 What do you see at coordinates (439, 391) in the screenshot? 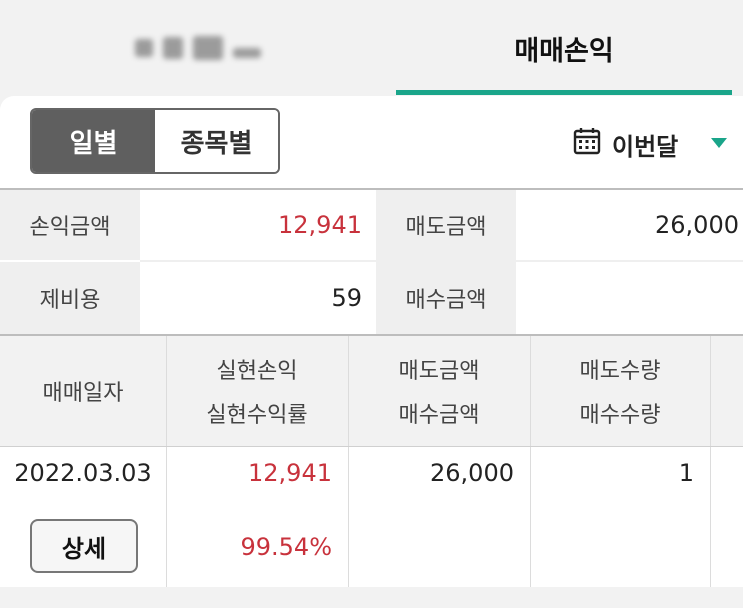
I see `header-amounts: 매도금액 매수금액` at bounding box center [439, 391].